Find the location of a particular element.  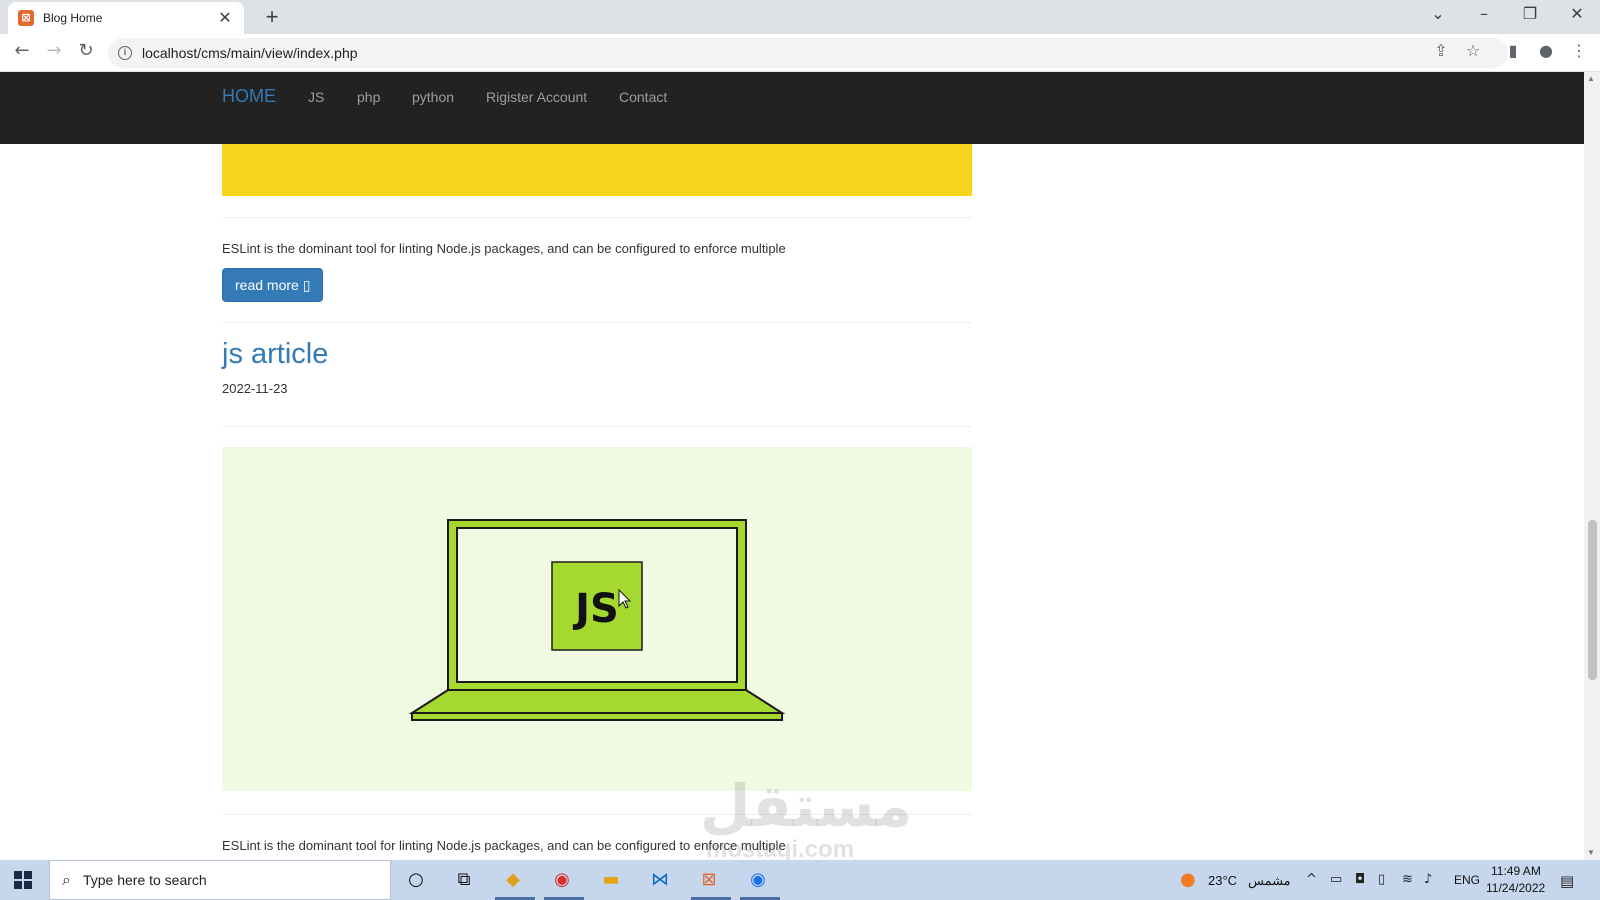

scroll-down-icon: ▼ is located at coordinates (1591, 852).